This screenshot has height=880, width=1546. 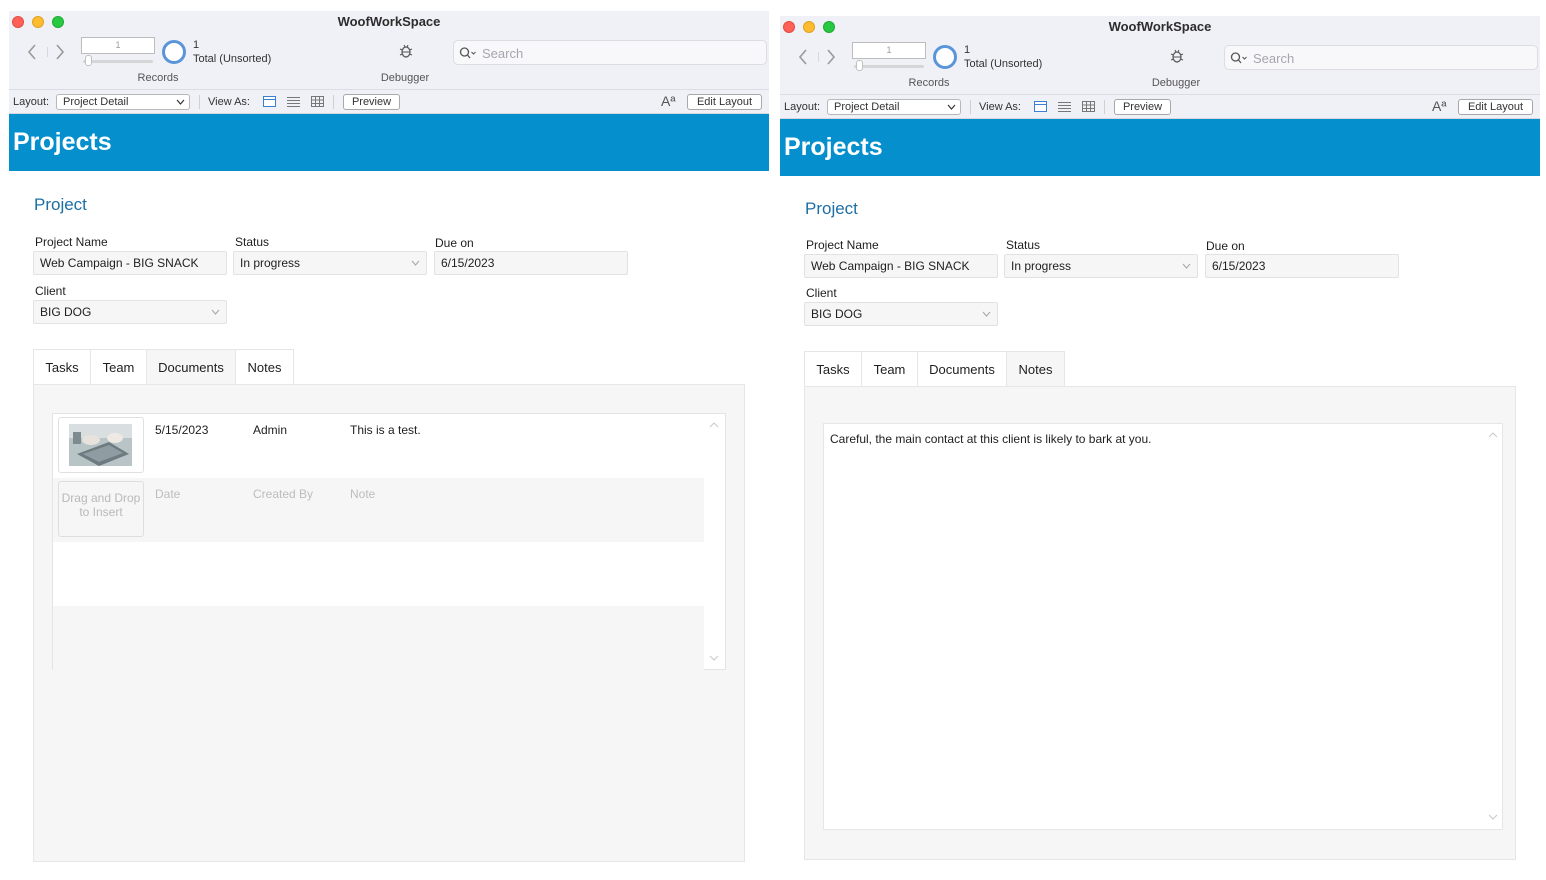 What do you see at coordinates (101, 509) in the screenshot?
I see `drag-drop-container: Drag and Drop to Insert` at bounding box center [101, 509].